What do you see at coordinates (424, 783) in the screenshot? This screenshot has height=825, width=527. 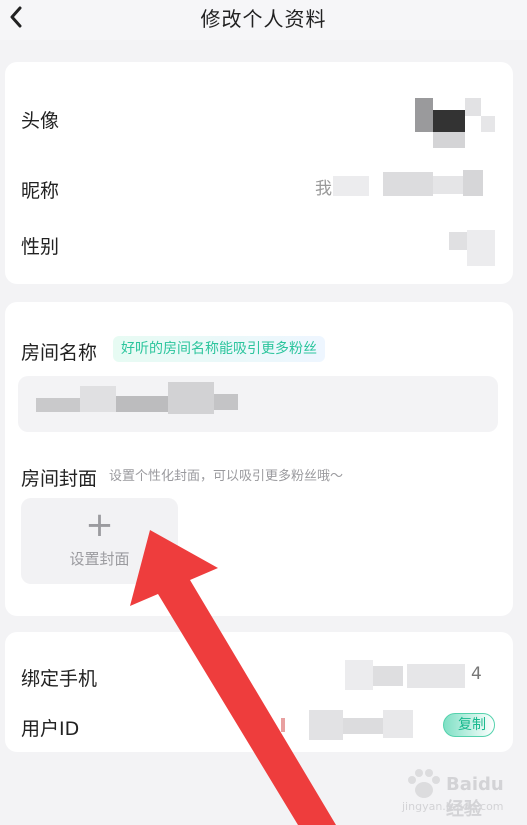 I see `paw-icon` at bounding box center [424, 783].